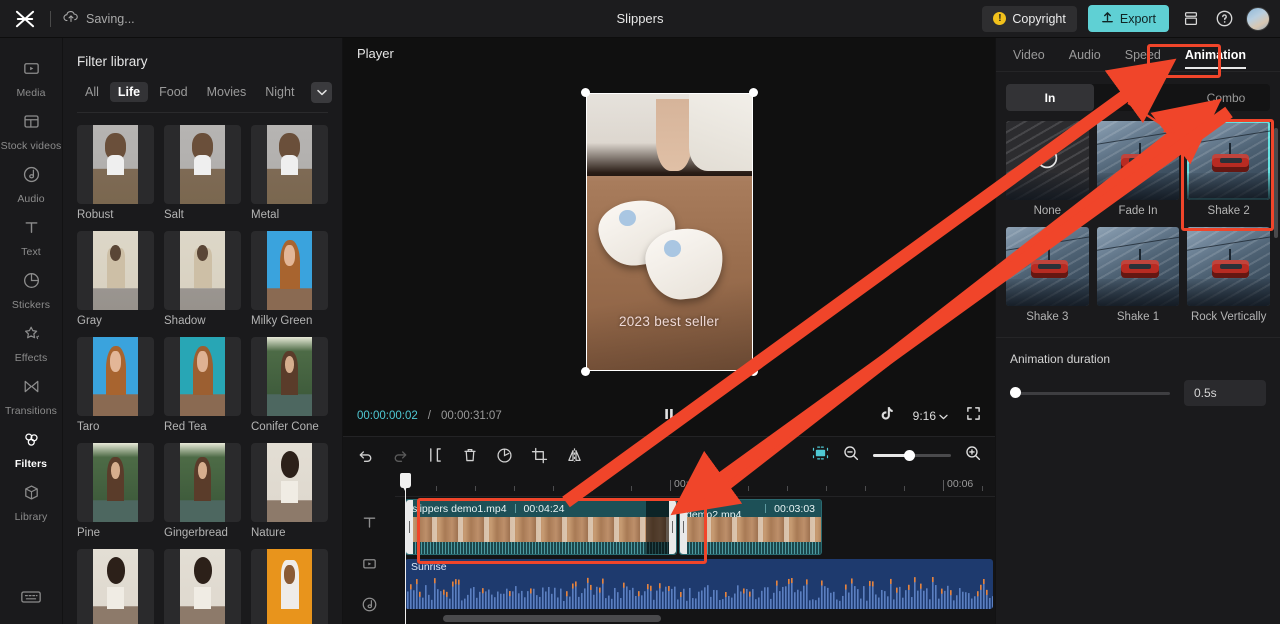 The width and height of the screenshot is (1280, 624). What do you see at coordinates (279, 92) in the screenshot?
I see `filter-tab-night: Night` at bounding box center [279, 92].